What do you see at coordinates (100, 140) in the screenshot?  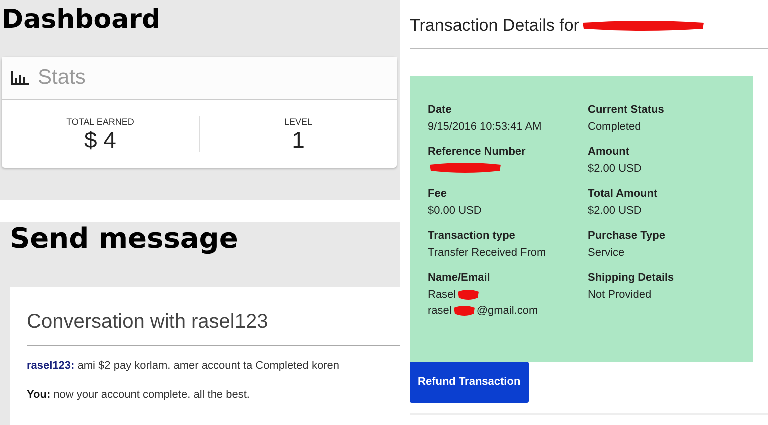 I see `stat-value: $ 4` at bounding box center [100, 140].